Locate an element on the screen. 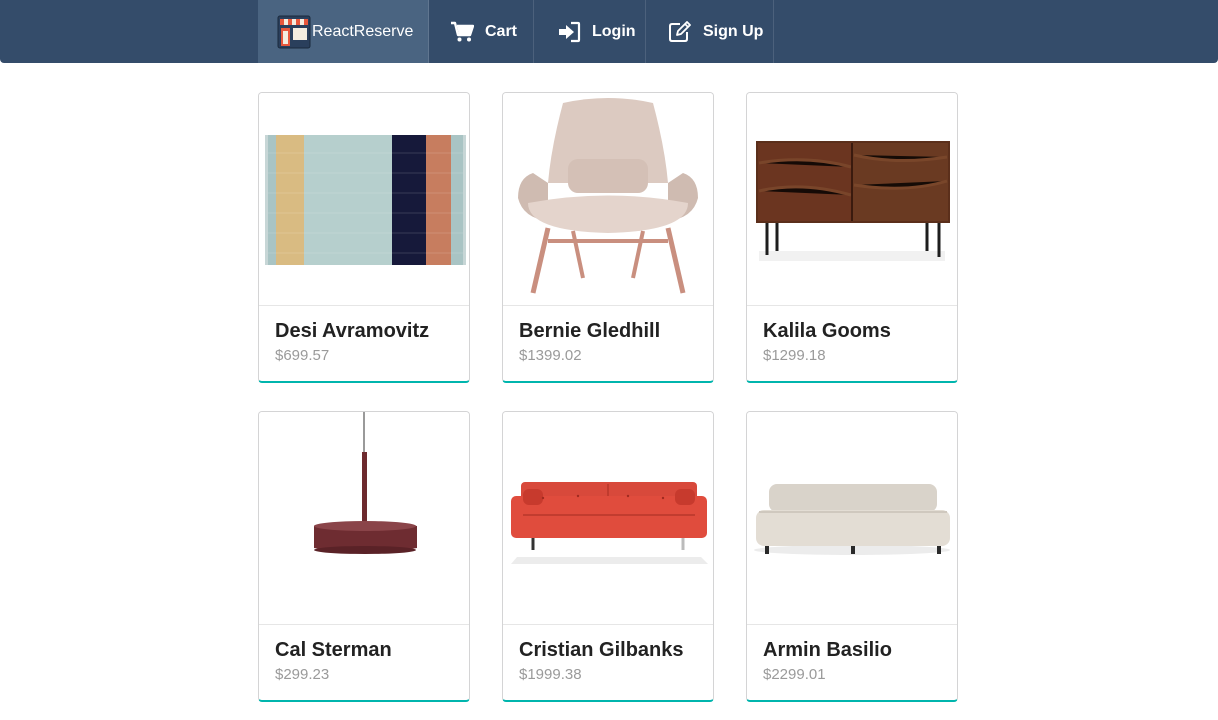 The image size is (1218, 720). nav-menu: ReactReserve Cart Login Sign Up is located at coordinates (516, 31).